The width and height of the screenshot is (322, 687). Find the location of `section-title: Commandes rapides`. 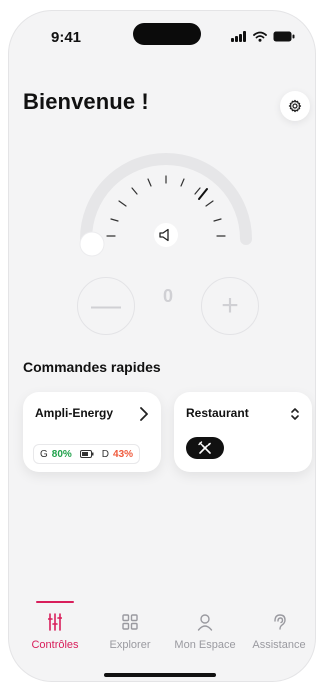

section-title: Commandes rapides is located at coordinates (92, 367).